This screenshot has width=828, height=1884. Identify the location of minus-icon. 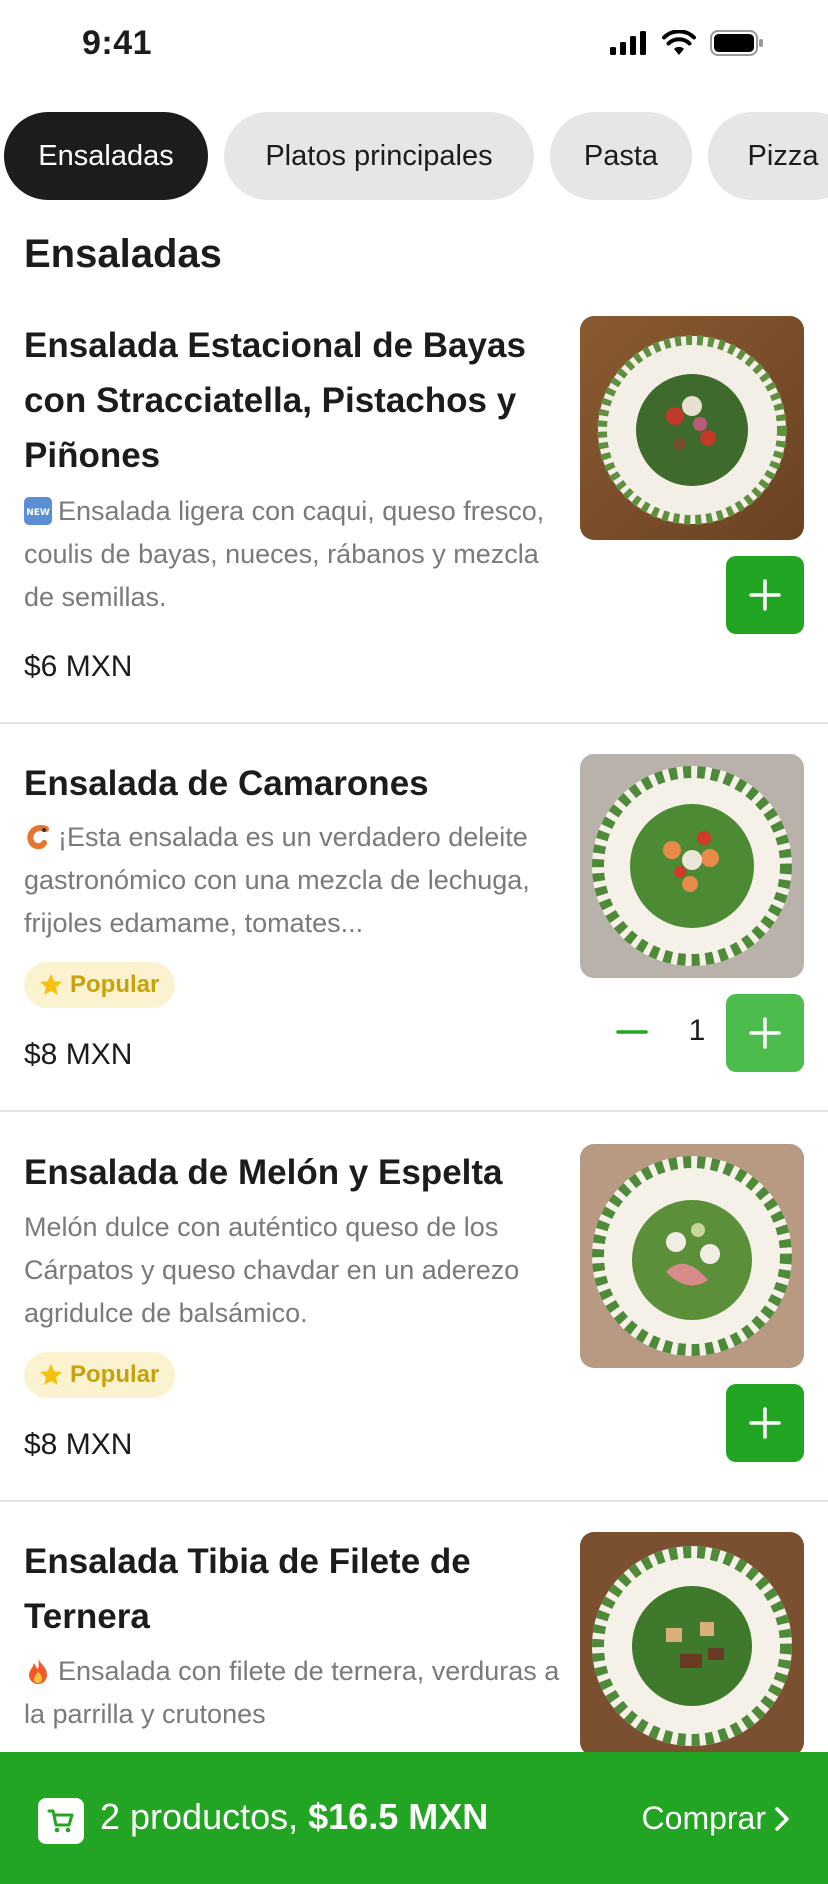
(632, 1032).